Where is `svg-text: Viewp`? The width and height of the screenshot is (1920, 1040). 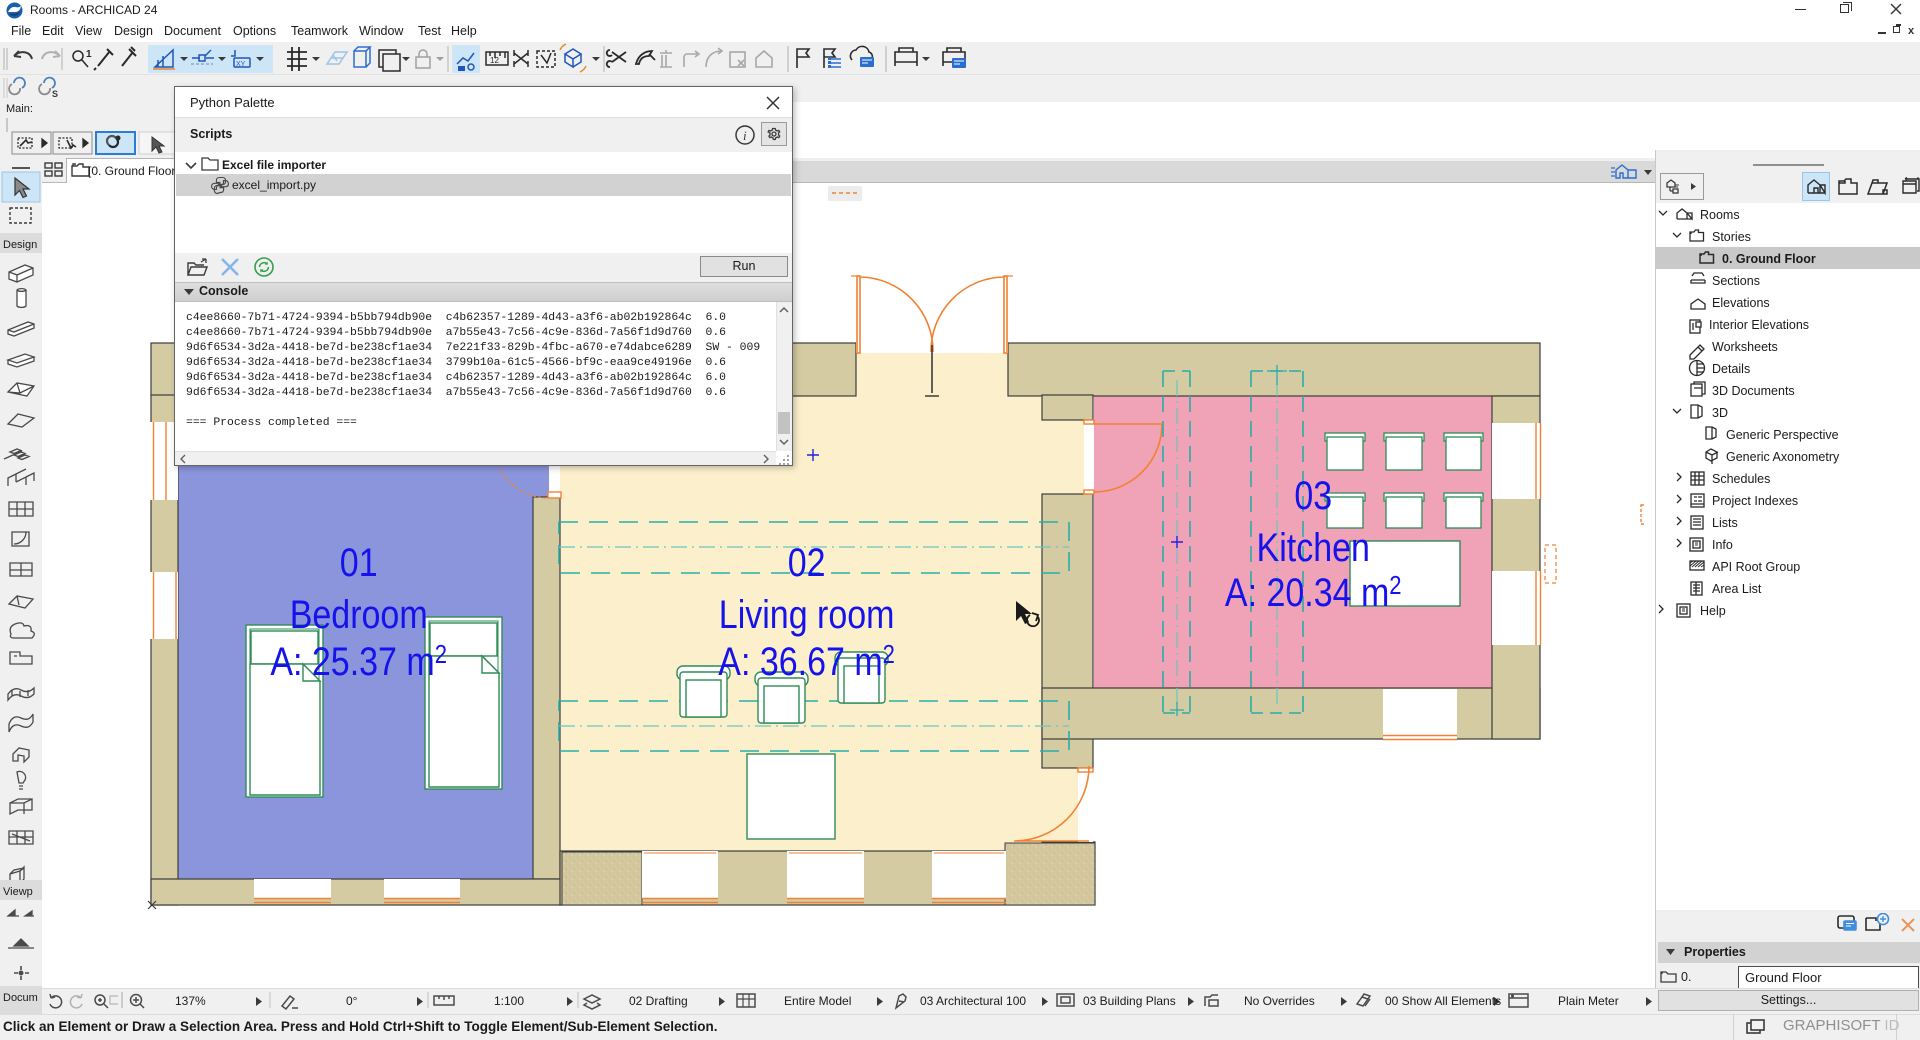
svg-text: Viewp is located at coordinates (18, 892).